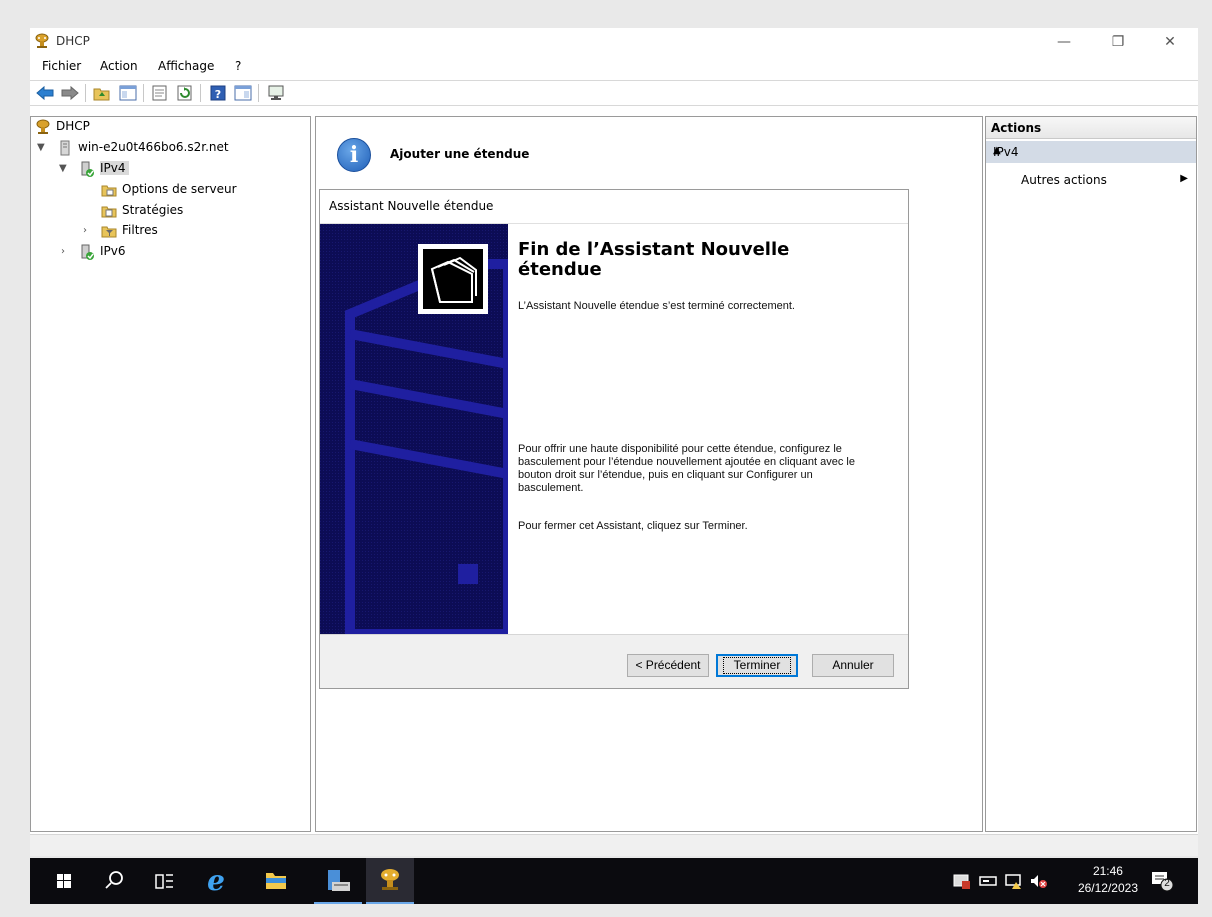  Describe the element at coordinates (614, 881) in the screenshot. I see `taskbar: e 21:46 26/12/2023 2` at that location.